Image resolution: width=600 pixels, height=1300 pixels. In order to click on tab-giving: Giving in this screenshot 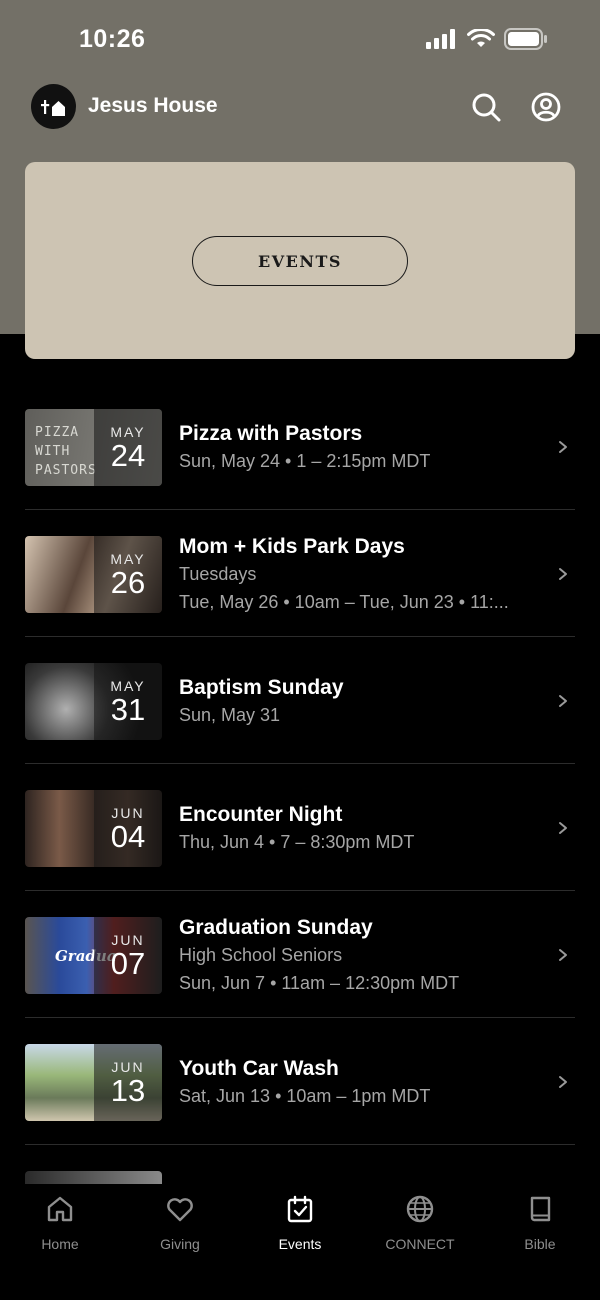, I will do `click(180, 1224)`.